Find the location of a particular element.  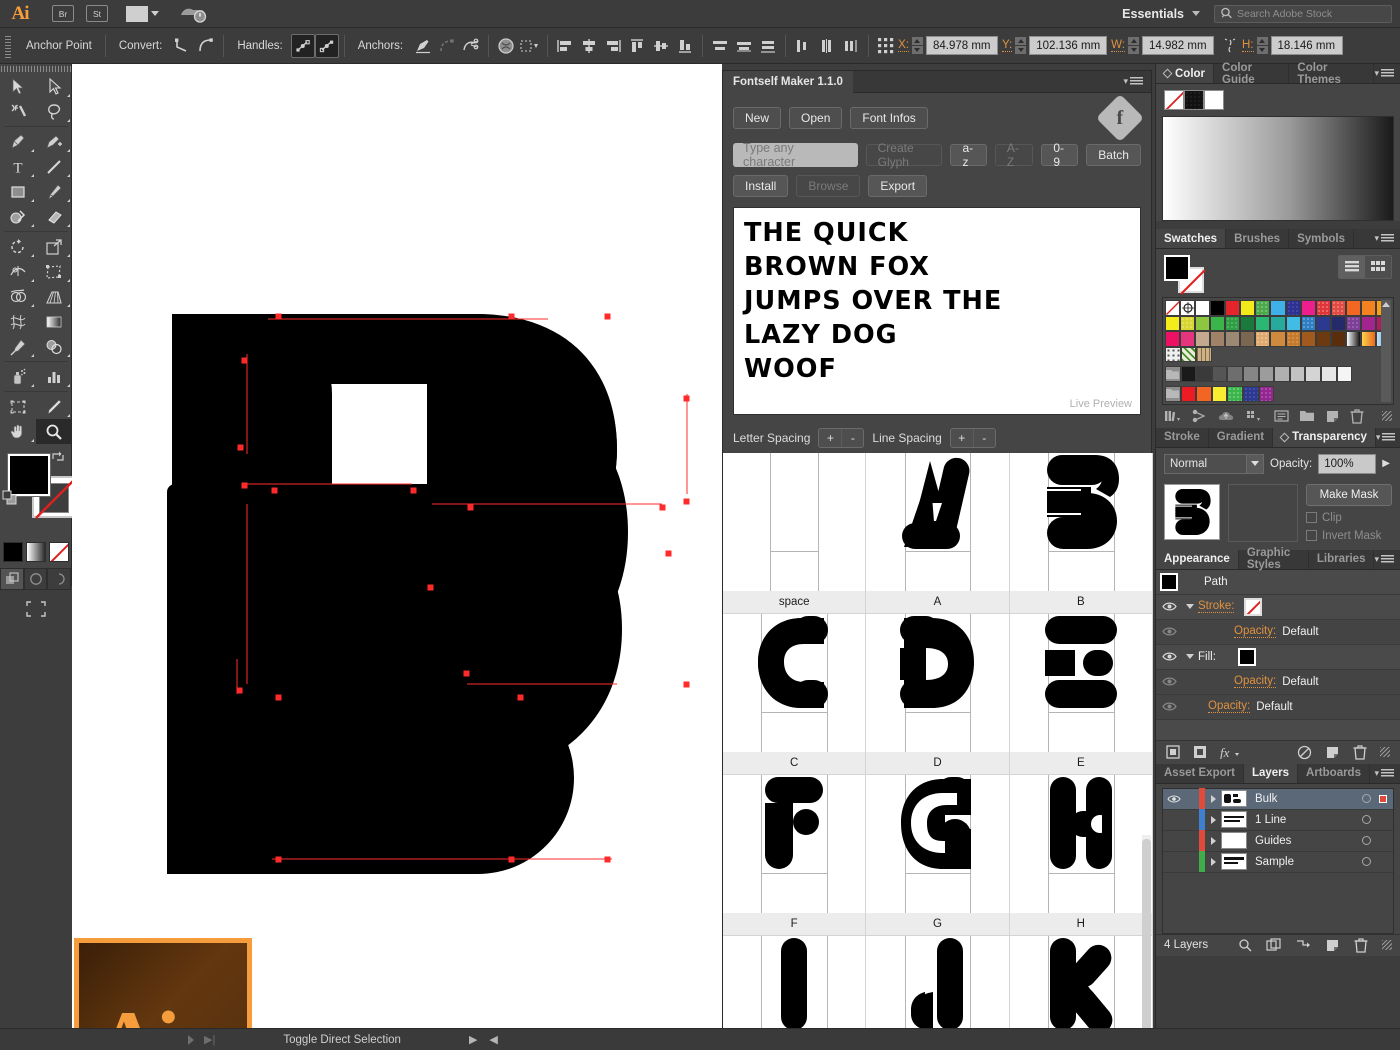

tool-perspective-grid is located at coordinates (54, 296).